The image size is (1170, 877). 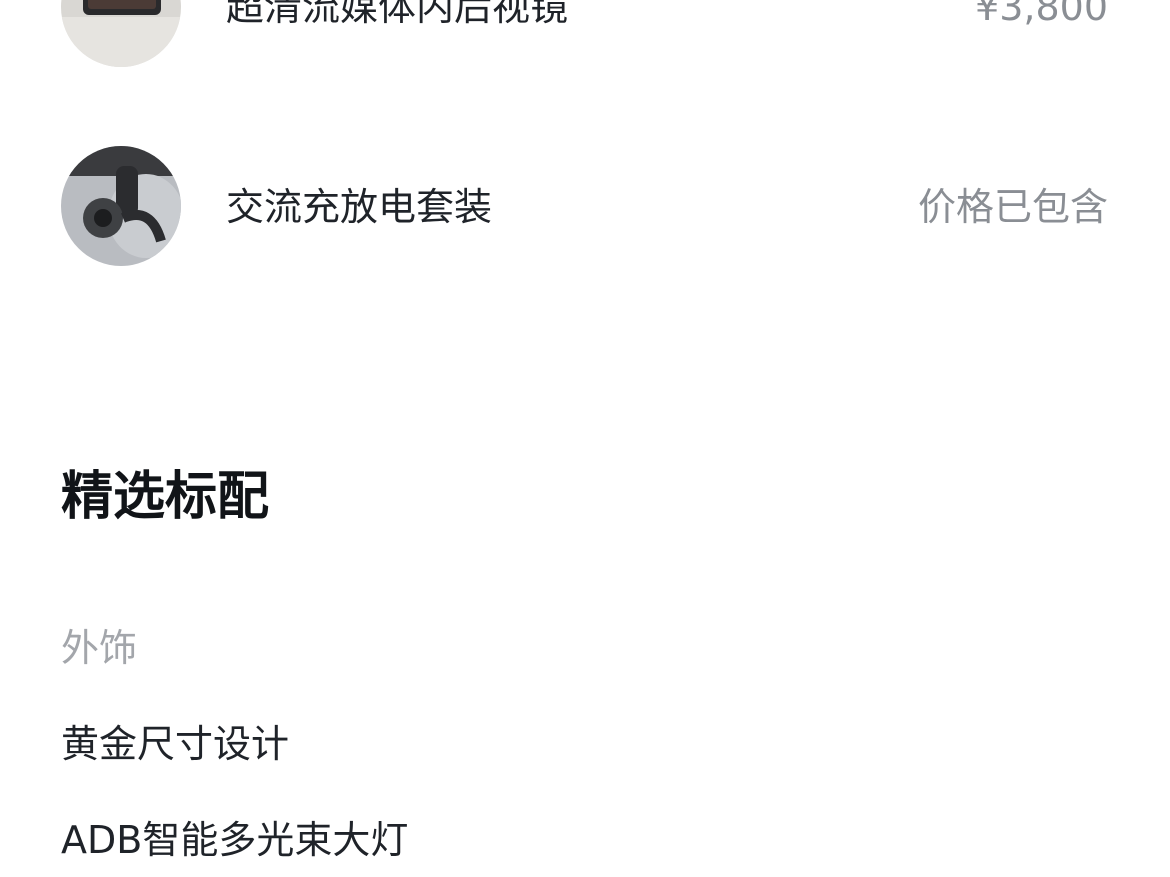 What do you see at coordinates (99, 648) in the screenshot?
I see `category-label: 外饰` at bounding box center [99, 648].